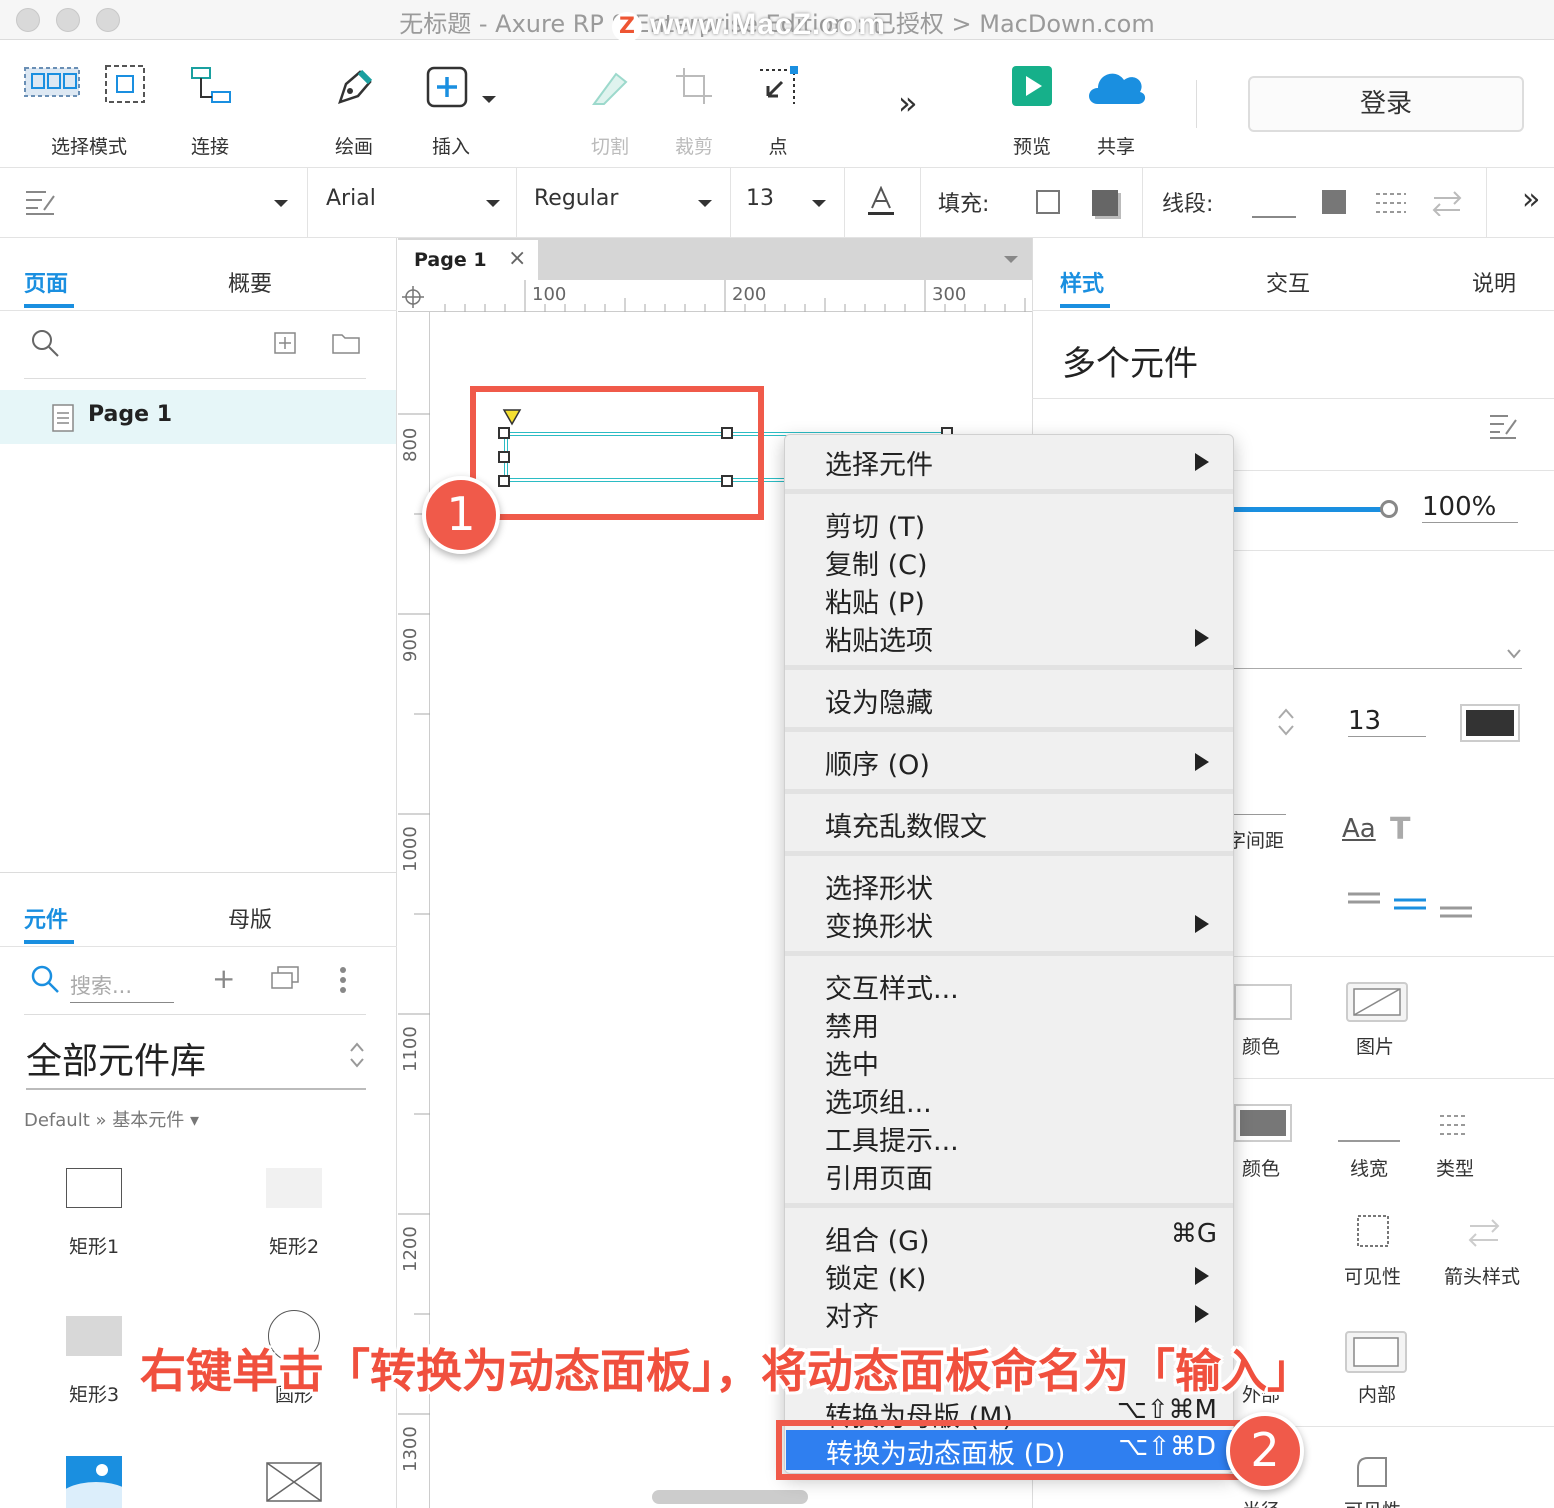  Describe the element at coordinates (576, 198) in the screenshot. I see `font-weight-select: Regular` at that location.